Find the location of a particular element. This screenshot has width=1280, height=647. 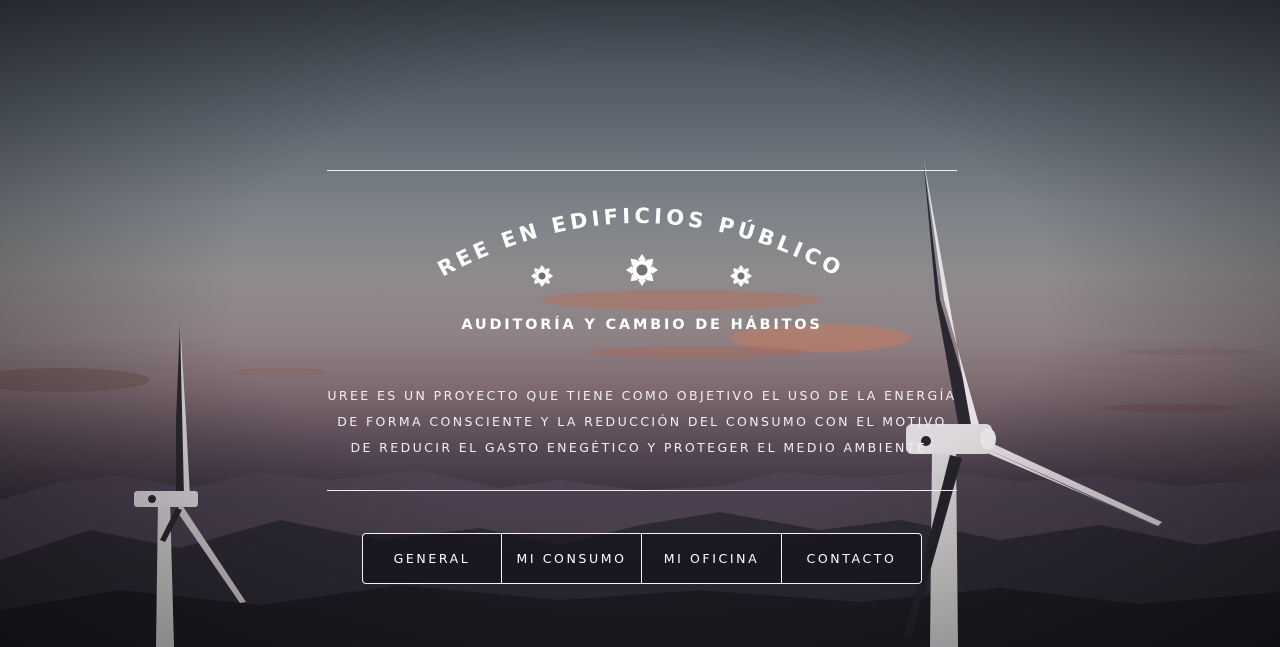

subtitle: AUDITORÍA Y CAMBIO DE HÁBITOS is located at coordinates (642, 325).